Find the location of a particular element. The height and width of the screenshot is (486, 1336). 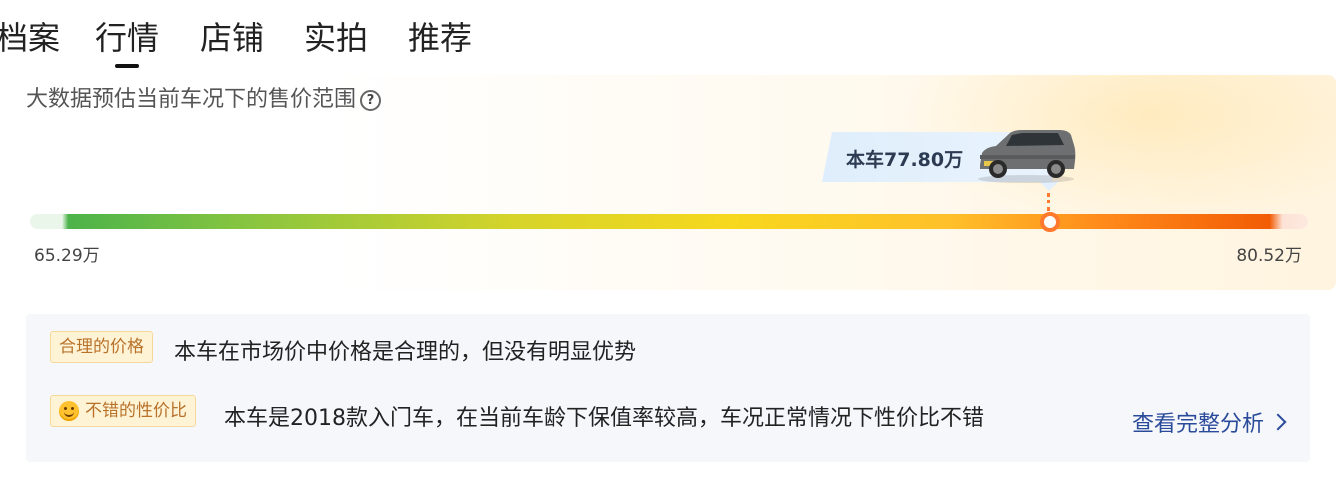

tab-store: 店铺 is located at coordinates (232, 38).